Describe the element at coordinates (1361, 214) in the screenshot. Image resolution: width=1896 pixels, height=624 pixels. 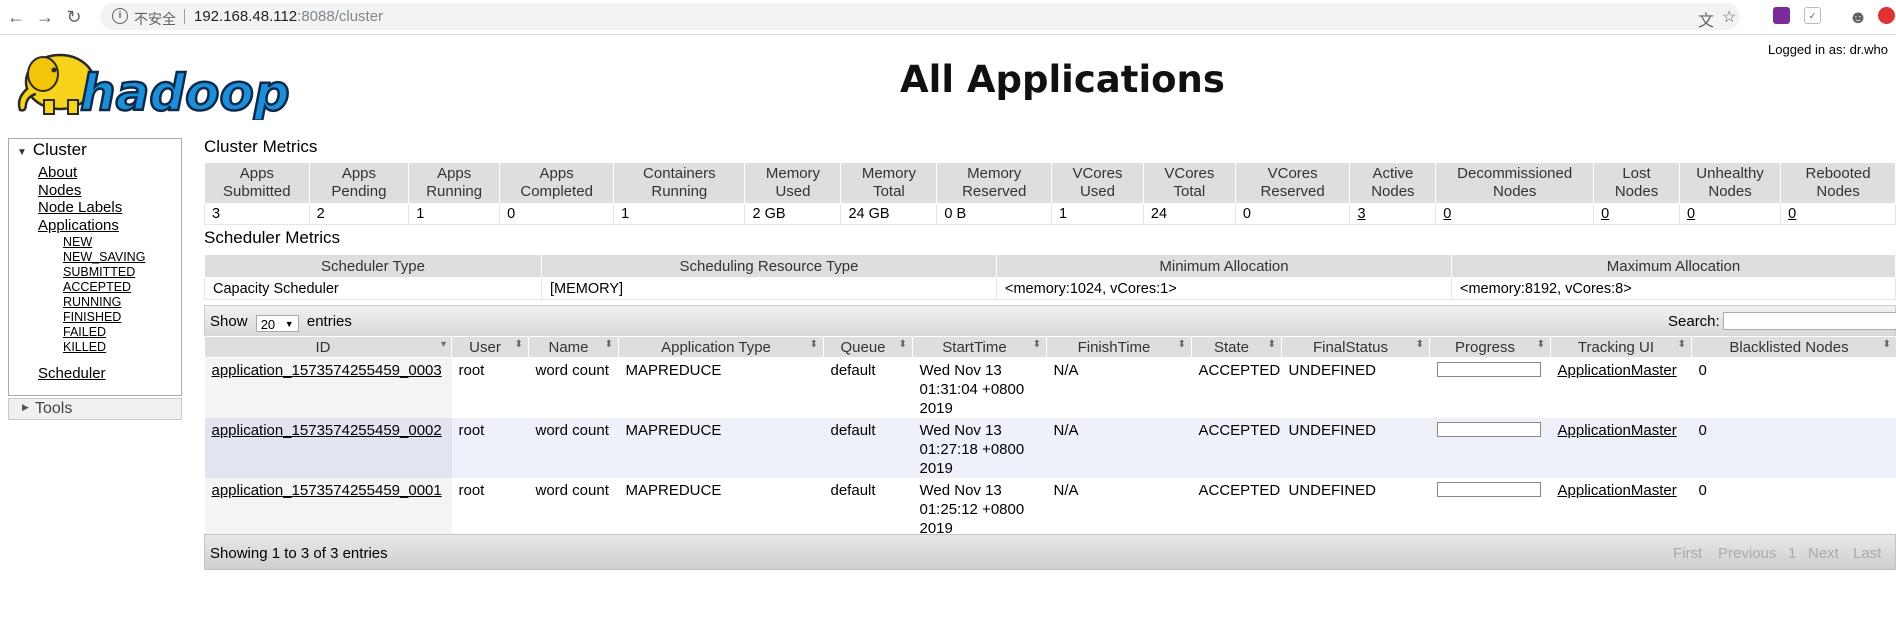
I see `metric-value-link: 3` at that location.